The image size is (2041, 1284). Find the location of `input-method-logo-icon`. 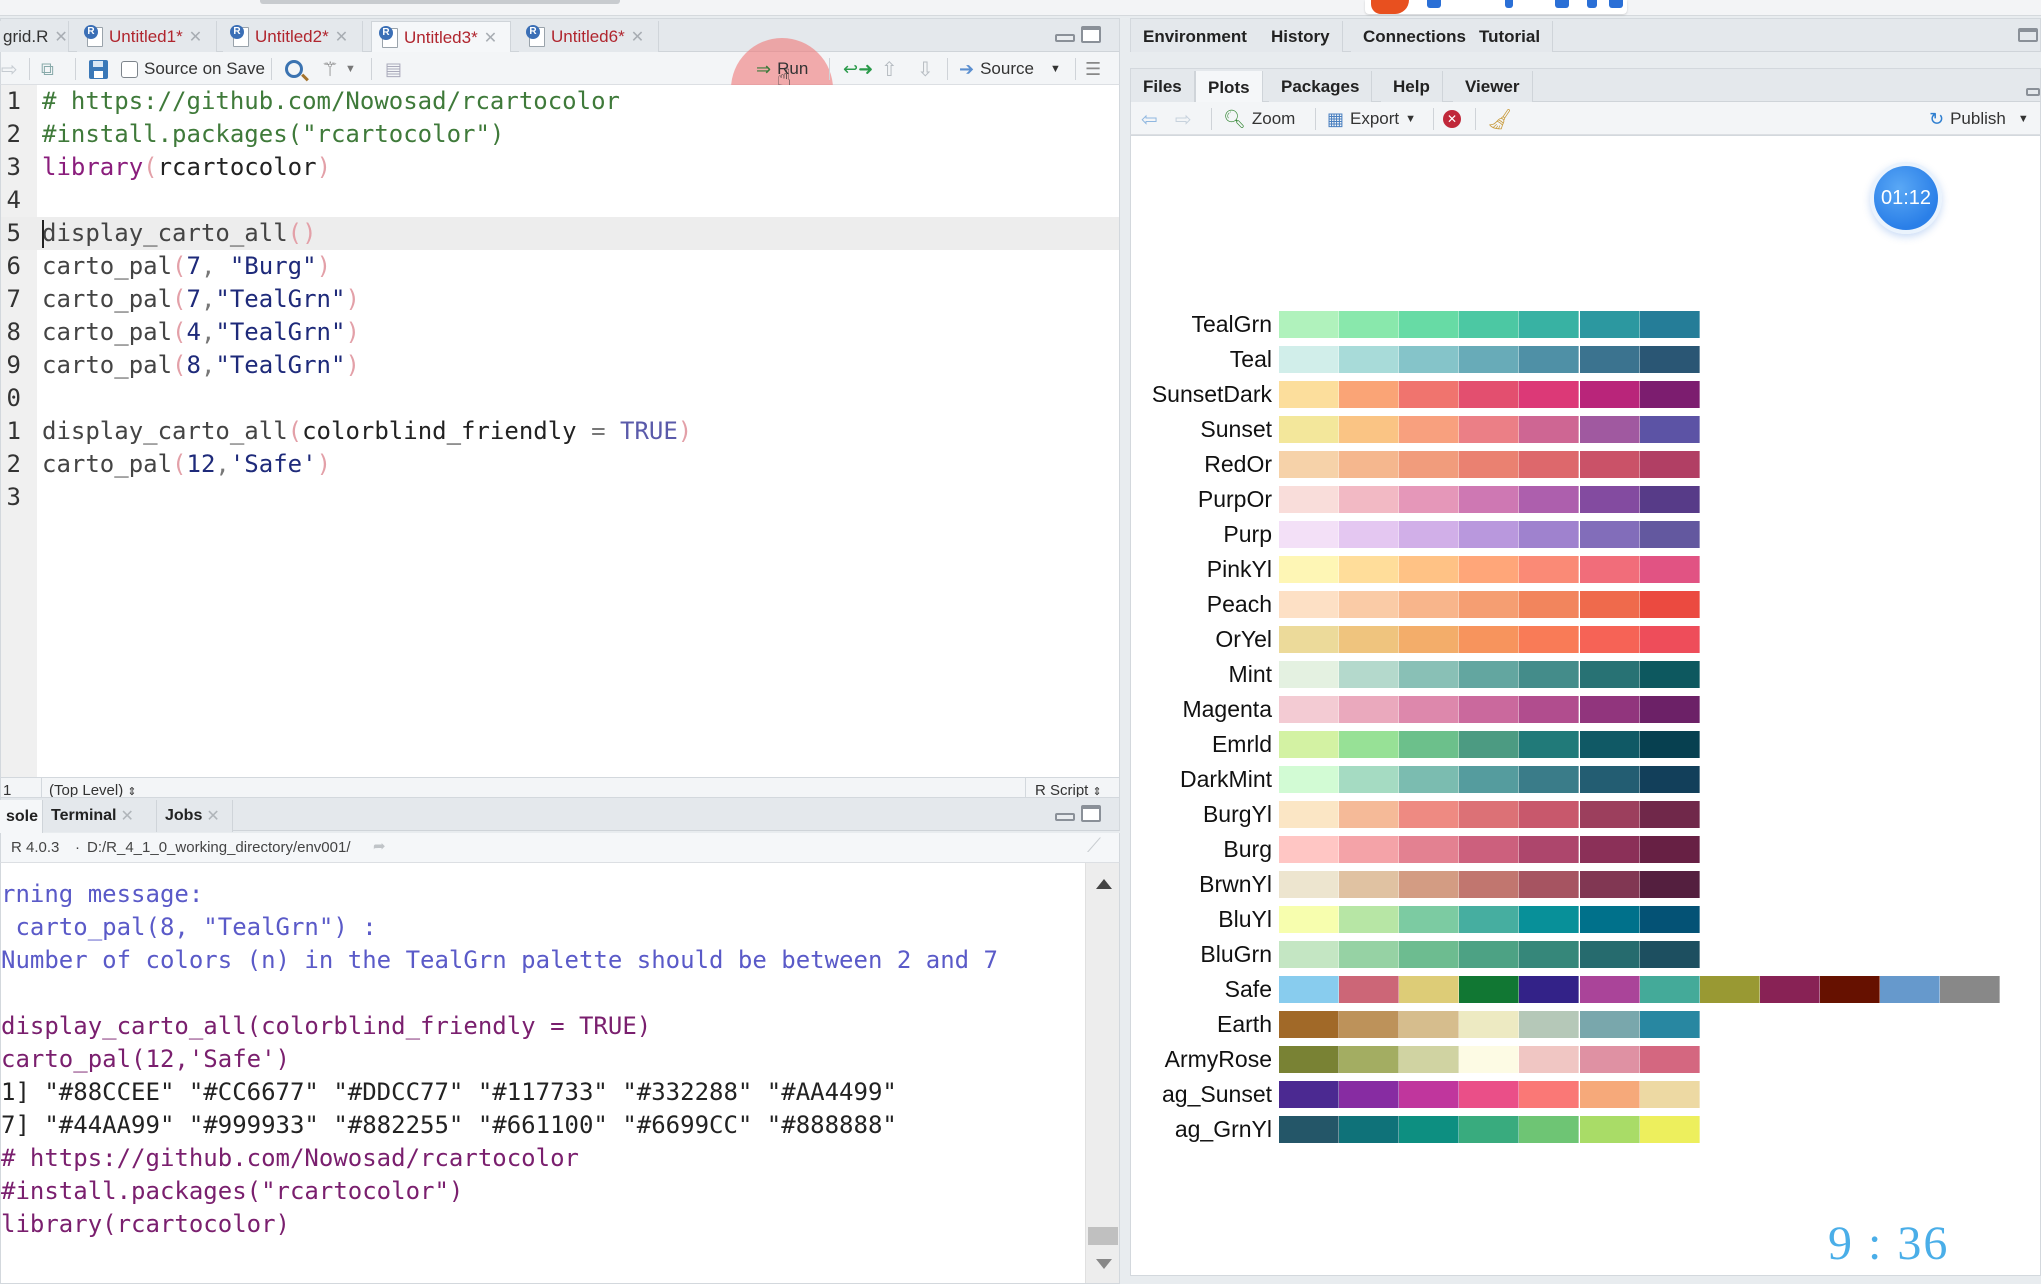

input-method-logo-icon is located at coordinates (1390, 7).